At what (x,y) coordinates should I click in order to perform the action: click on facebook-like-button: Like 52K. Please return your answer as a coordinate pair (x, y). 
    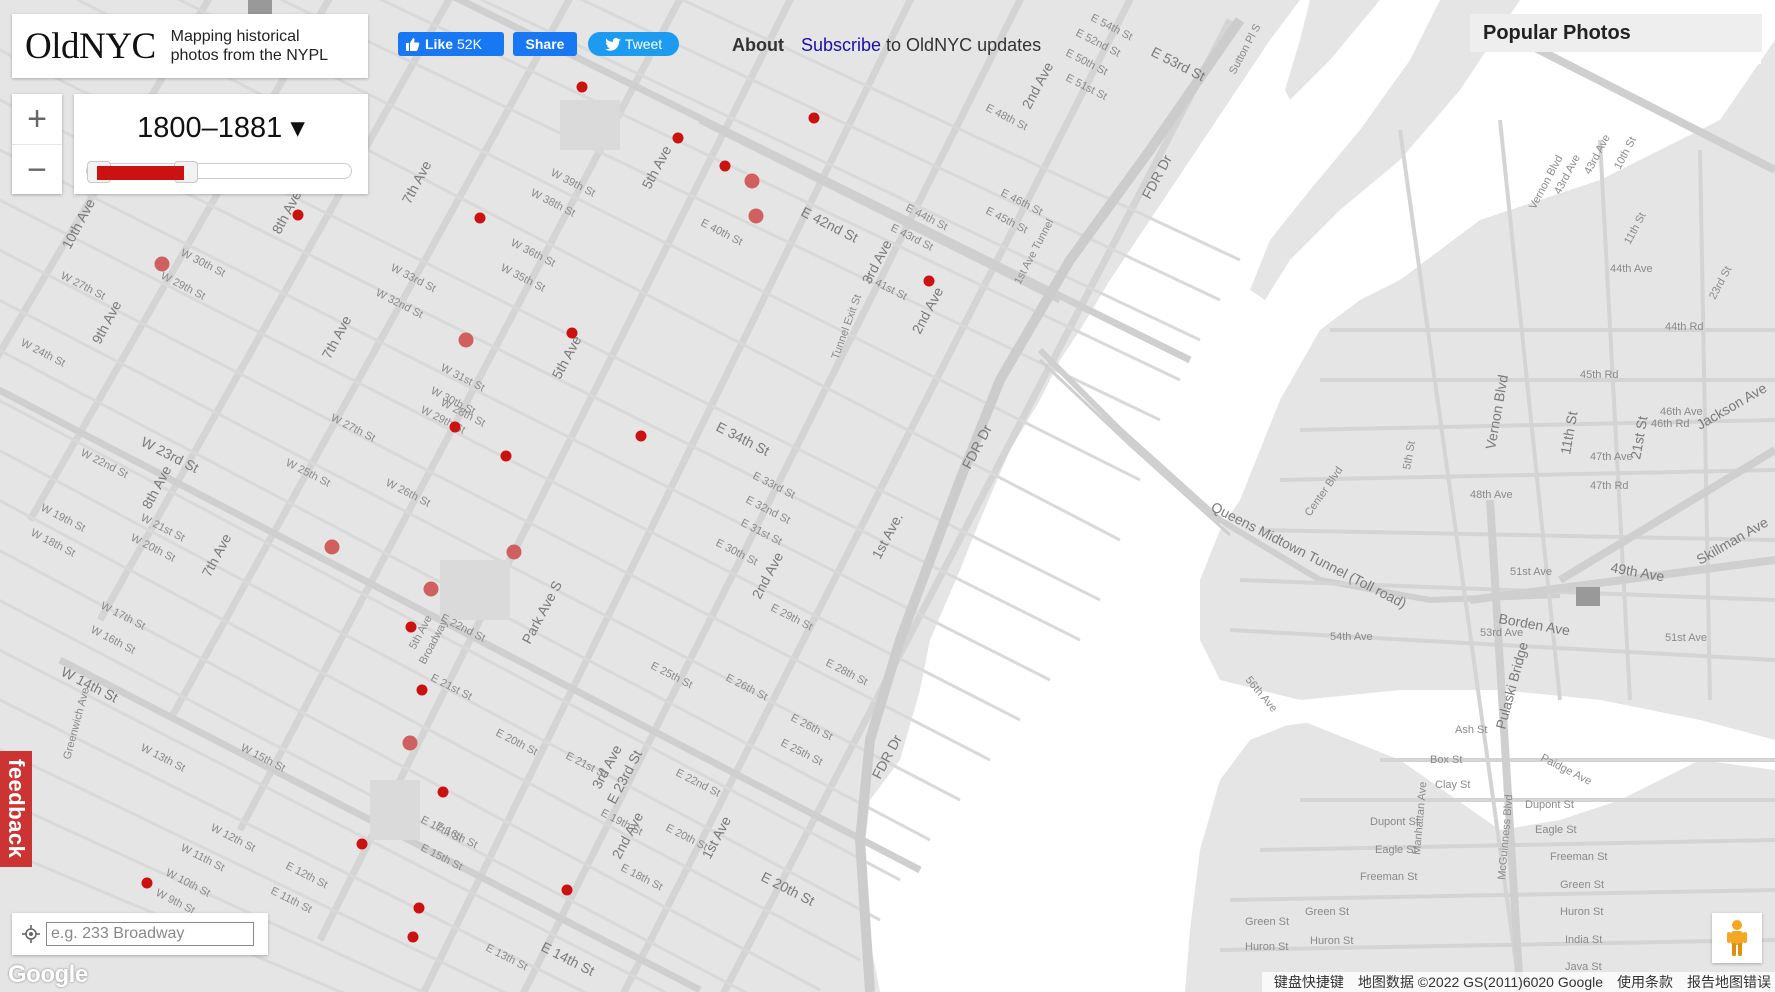
    Looking at the image, I should click on (451, 44).